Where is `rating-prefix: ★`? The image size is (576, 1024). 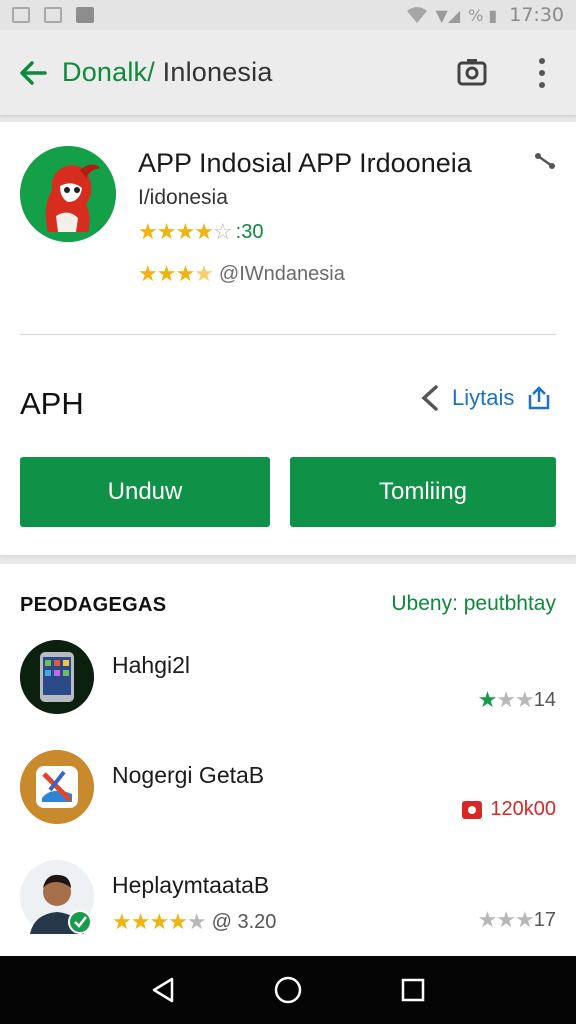 rating-prefix: ★ is located at coordinates (148, 232).